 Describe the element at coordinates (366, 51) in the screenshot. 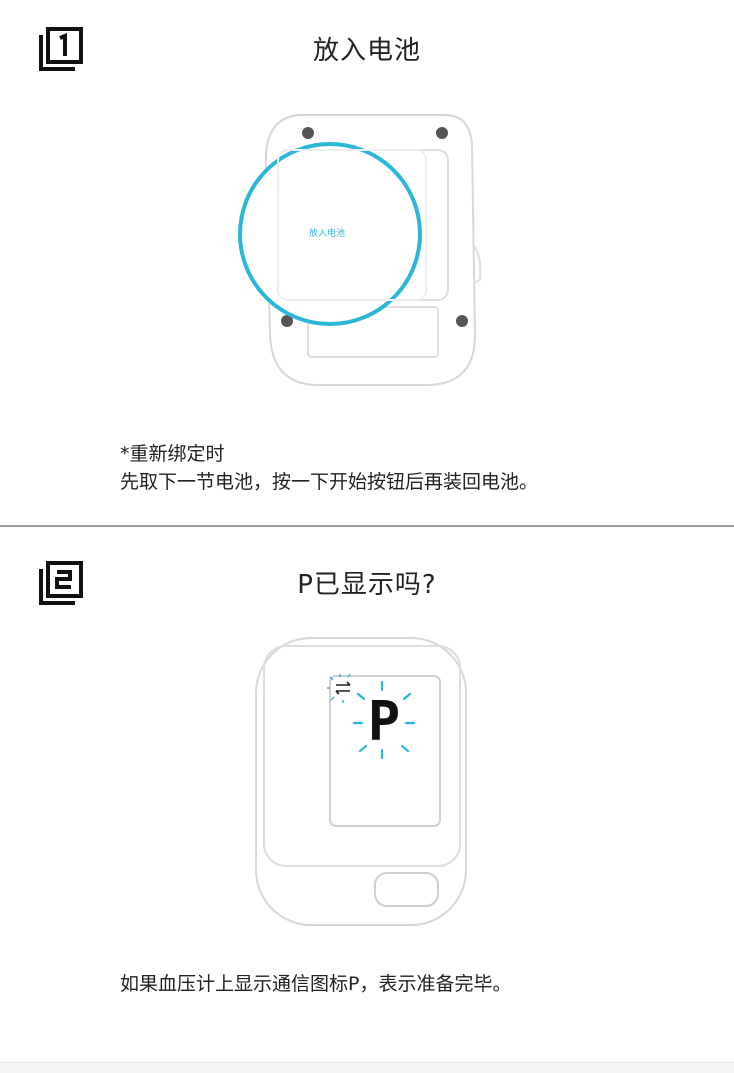

I see `step-1-title: 放入电池` at that location.